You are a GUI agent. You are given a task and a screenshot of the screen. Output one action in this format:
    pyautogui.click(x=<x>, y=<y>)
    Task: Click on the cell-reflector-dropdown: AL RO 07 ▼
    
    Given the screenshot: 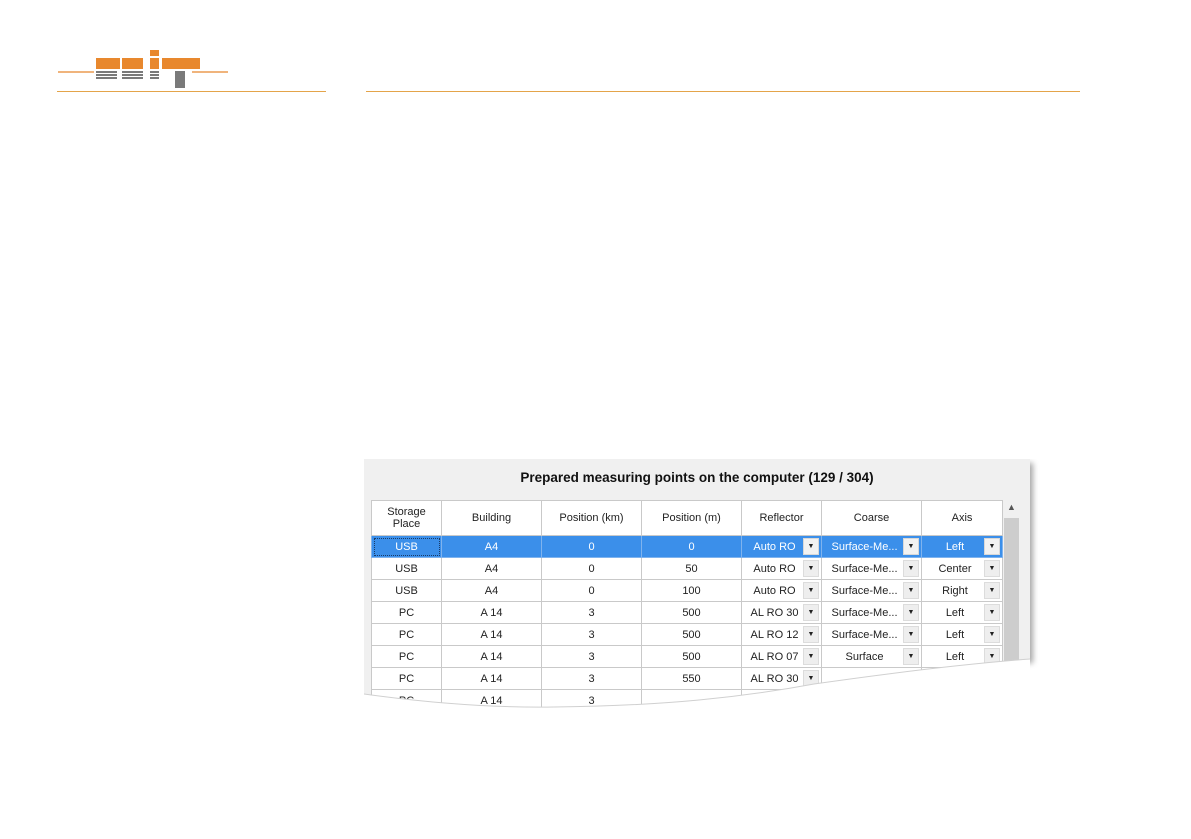 What is the action you would take?
    pyautogui.click(x=782, y=657)
    